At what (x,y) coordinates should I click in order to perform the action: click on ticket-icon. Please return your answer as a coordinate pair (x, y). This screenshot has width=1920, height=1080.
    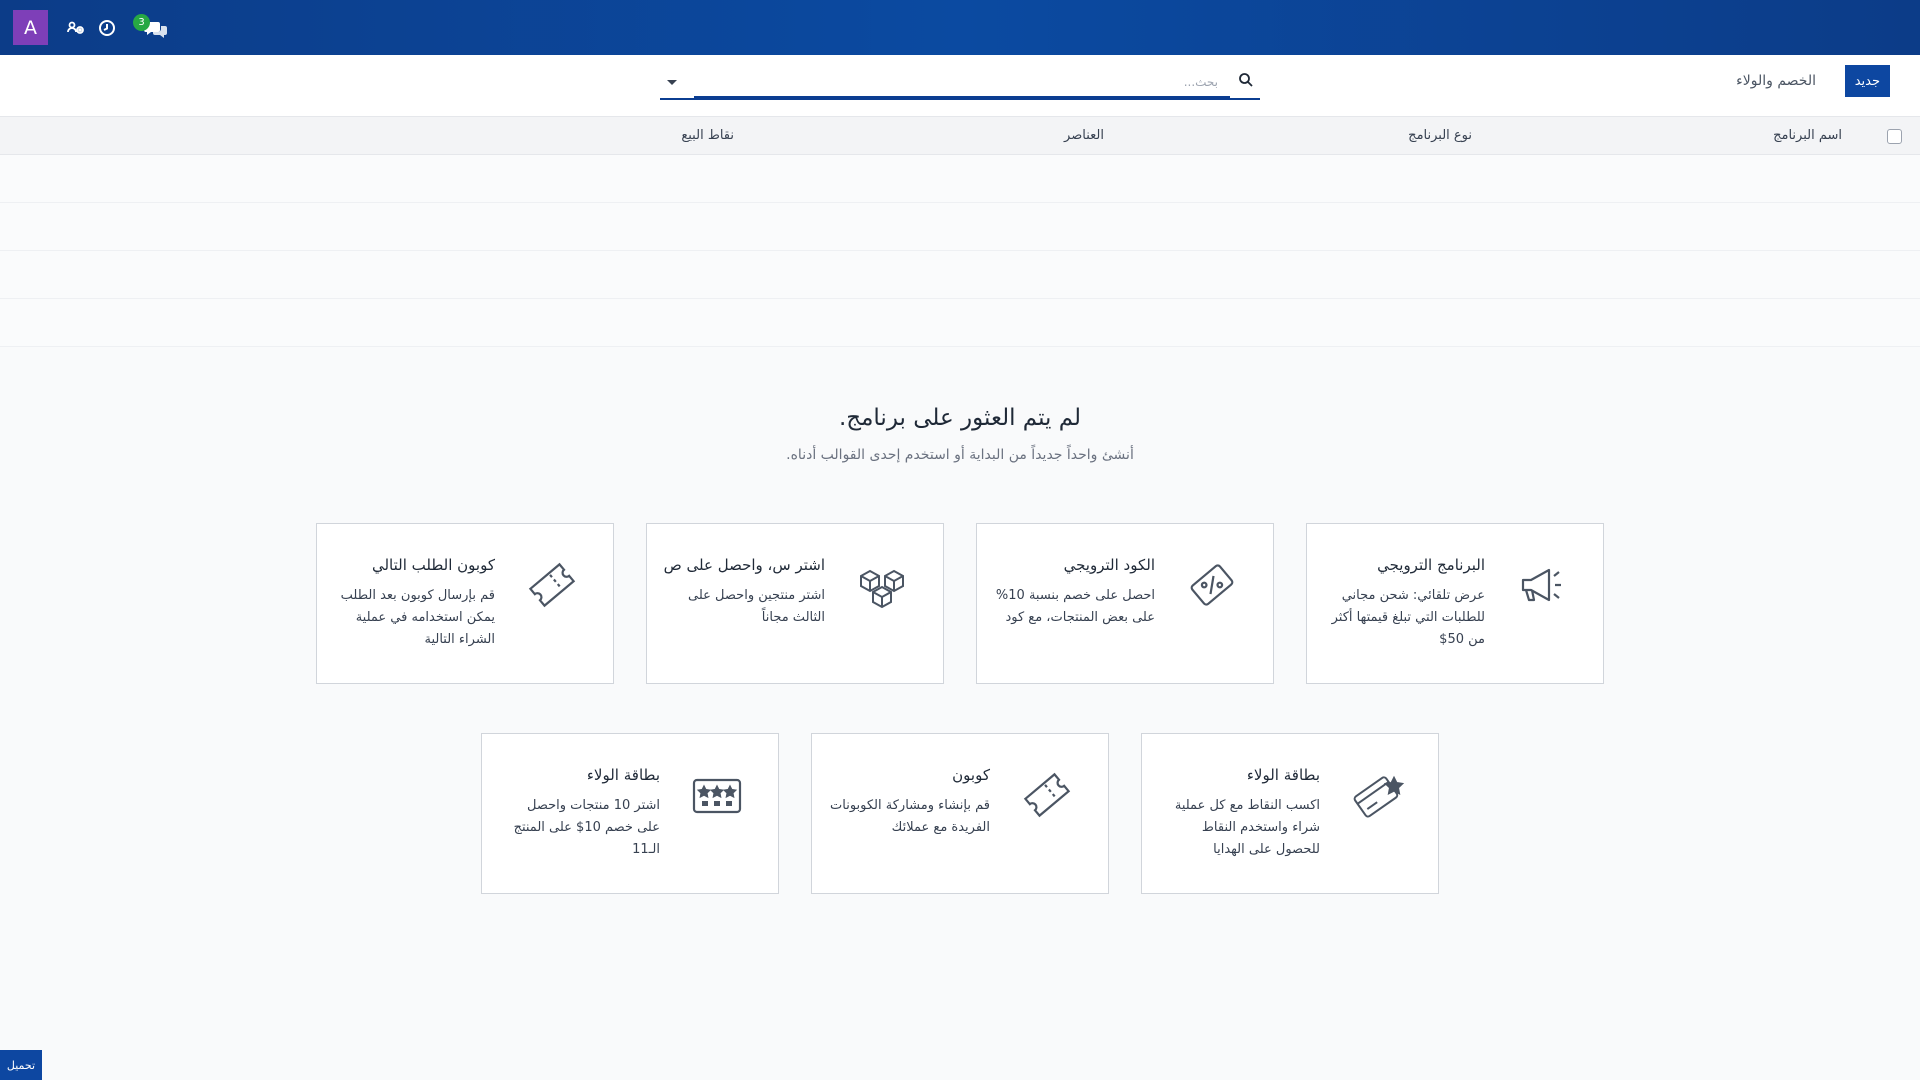
    Looking at the image, I should click on (552, 585).